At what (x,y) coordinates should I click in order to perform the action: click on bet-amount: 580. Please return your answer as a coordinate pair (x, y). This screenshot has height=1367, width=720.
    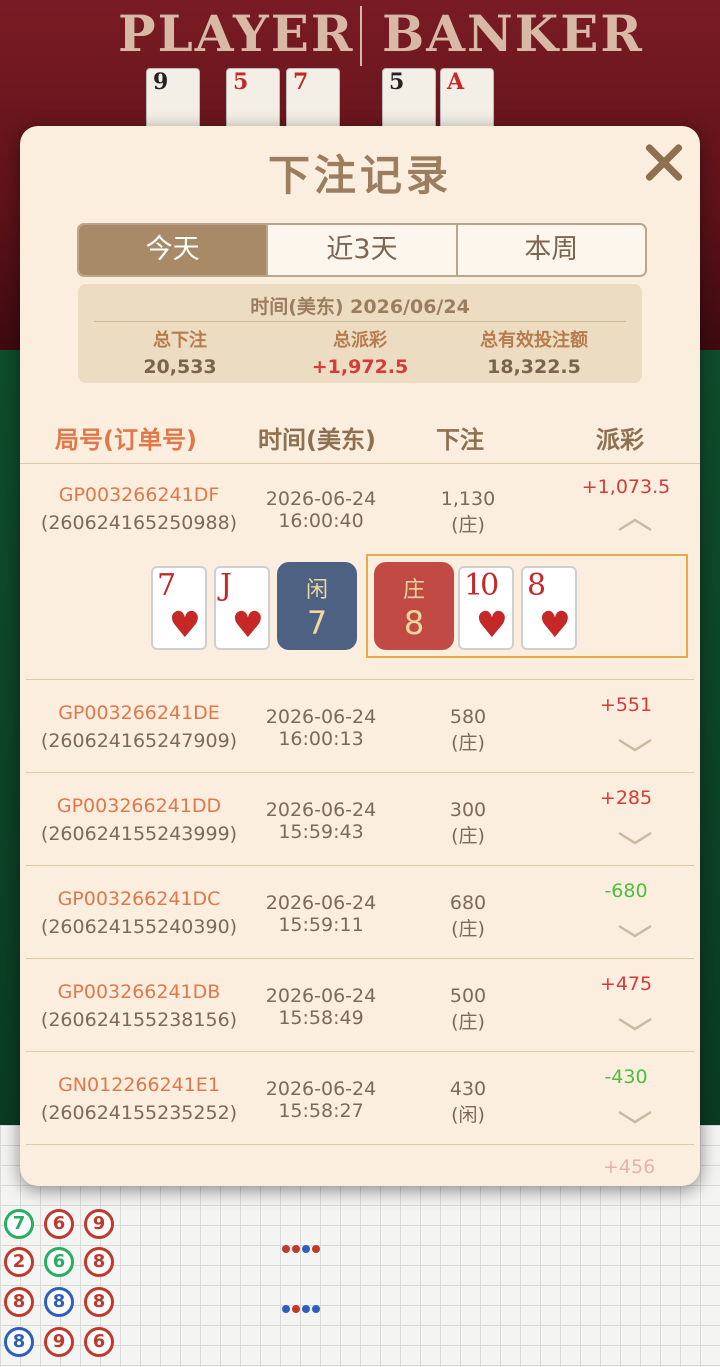
    Looking at the image, I should click on (468, 717).